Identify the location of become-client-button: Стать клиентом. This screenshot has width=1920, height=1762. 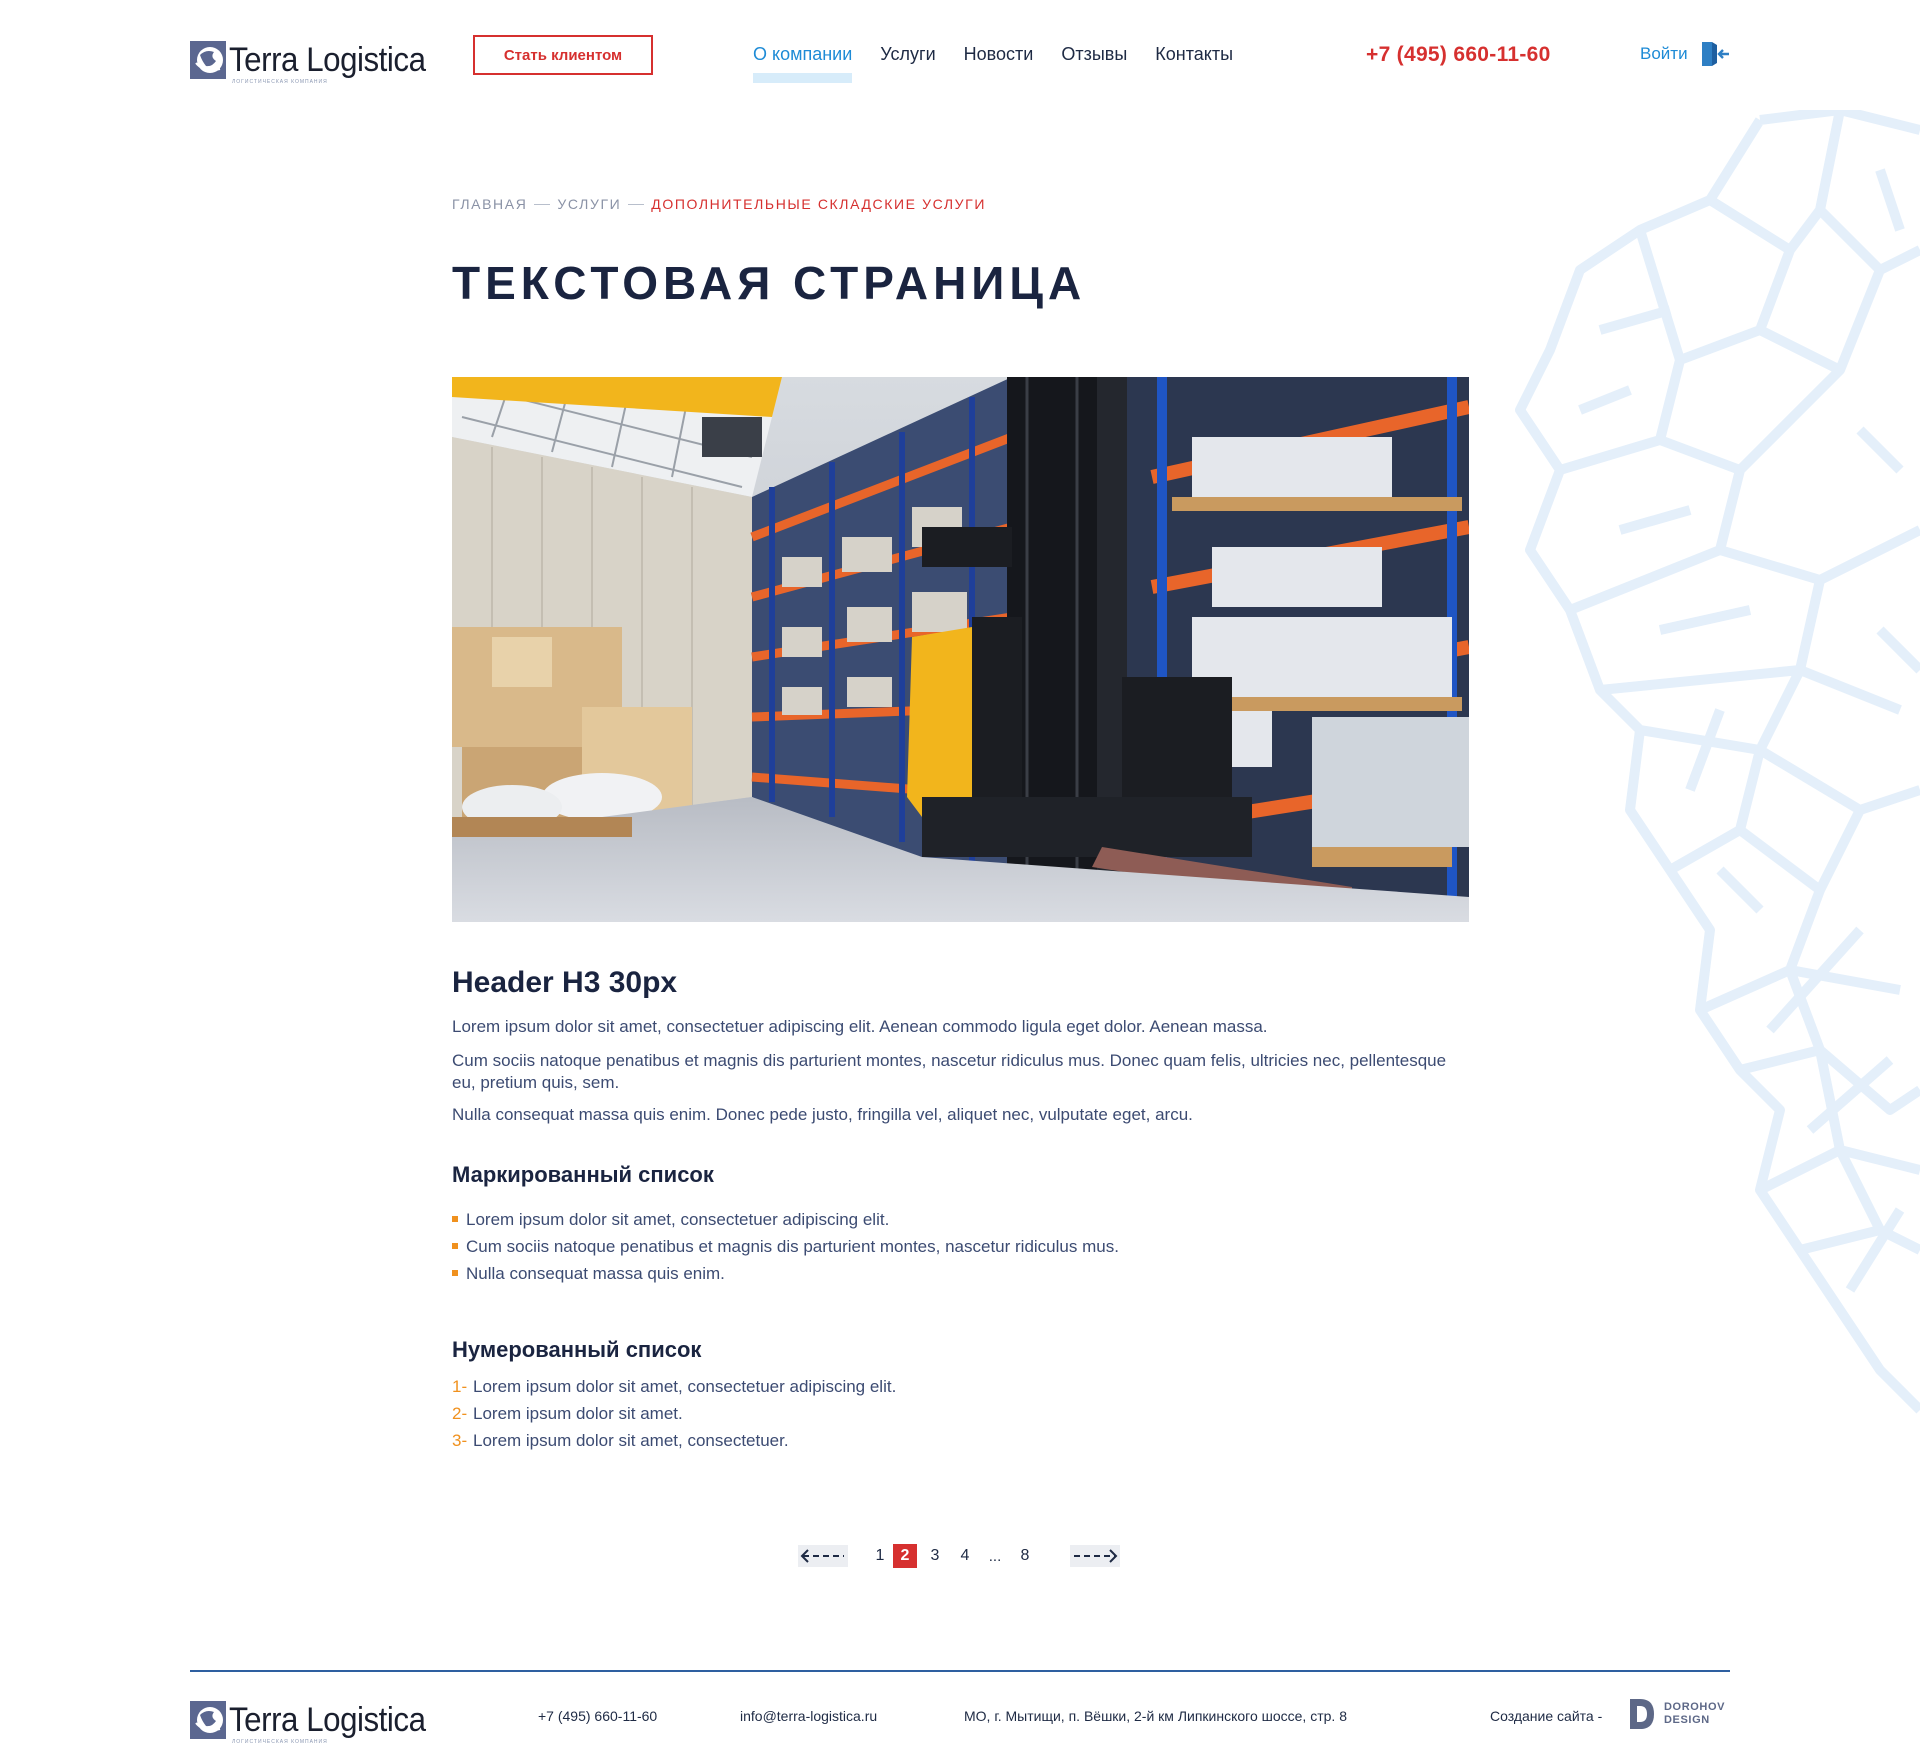
(563, 55).